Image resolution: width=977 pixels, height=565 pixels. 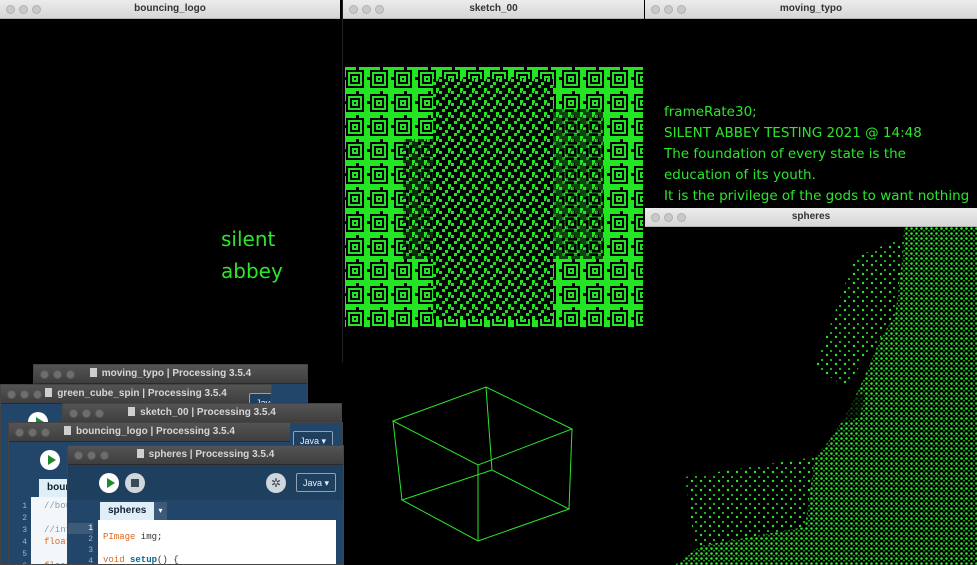 I want to click on window-titlebar: green_cube_spin | Processing 3.5.4, so click(x=136, y=394).